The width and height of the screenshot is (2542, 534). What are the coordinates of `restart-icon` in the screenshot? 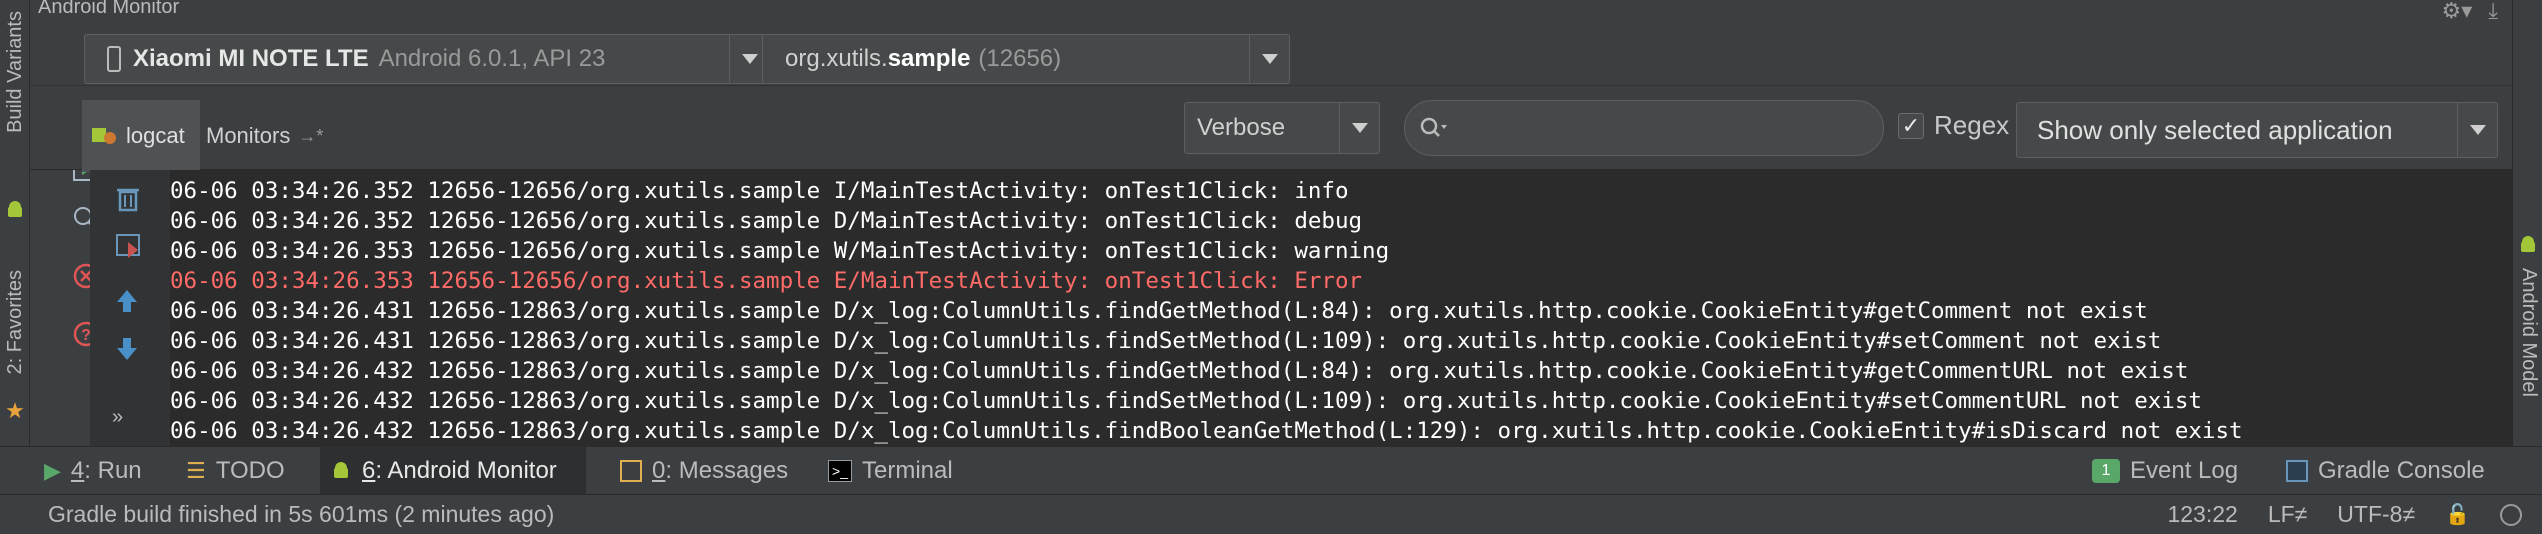 It's located at (129, 248).